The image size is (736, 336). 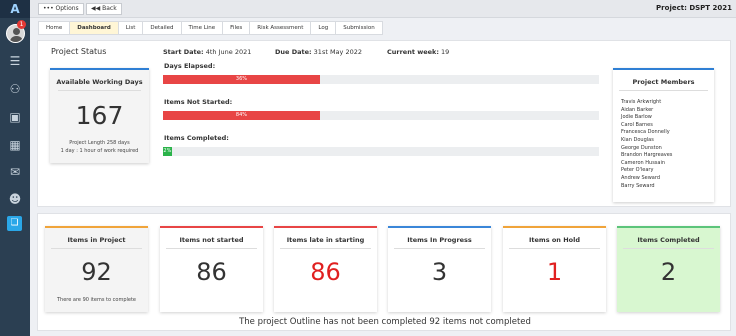 I want to click on days-elapsed-bar: 36%, so click(x=381, y=79).